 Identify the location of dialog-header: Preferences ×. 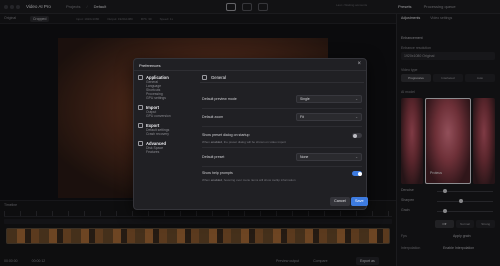
(250, 65).